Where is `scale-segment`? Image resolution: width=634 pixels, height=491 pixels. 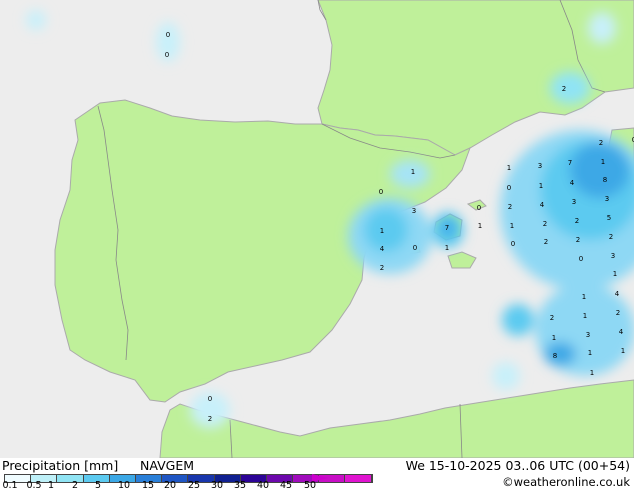 scale-segment is located at coordinates (358, 478).